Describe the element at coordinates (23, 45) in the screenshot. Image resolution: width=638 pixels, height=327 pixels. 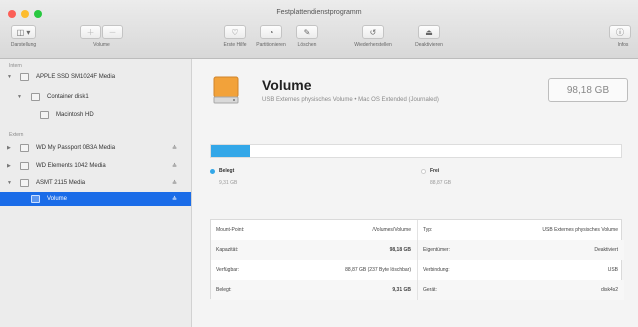
I see `view-label: Darstellung` at that location.